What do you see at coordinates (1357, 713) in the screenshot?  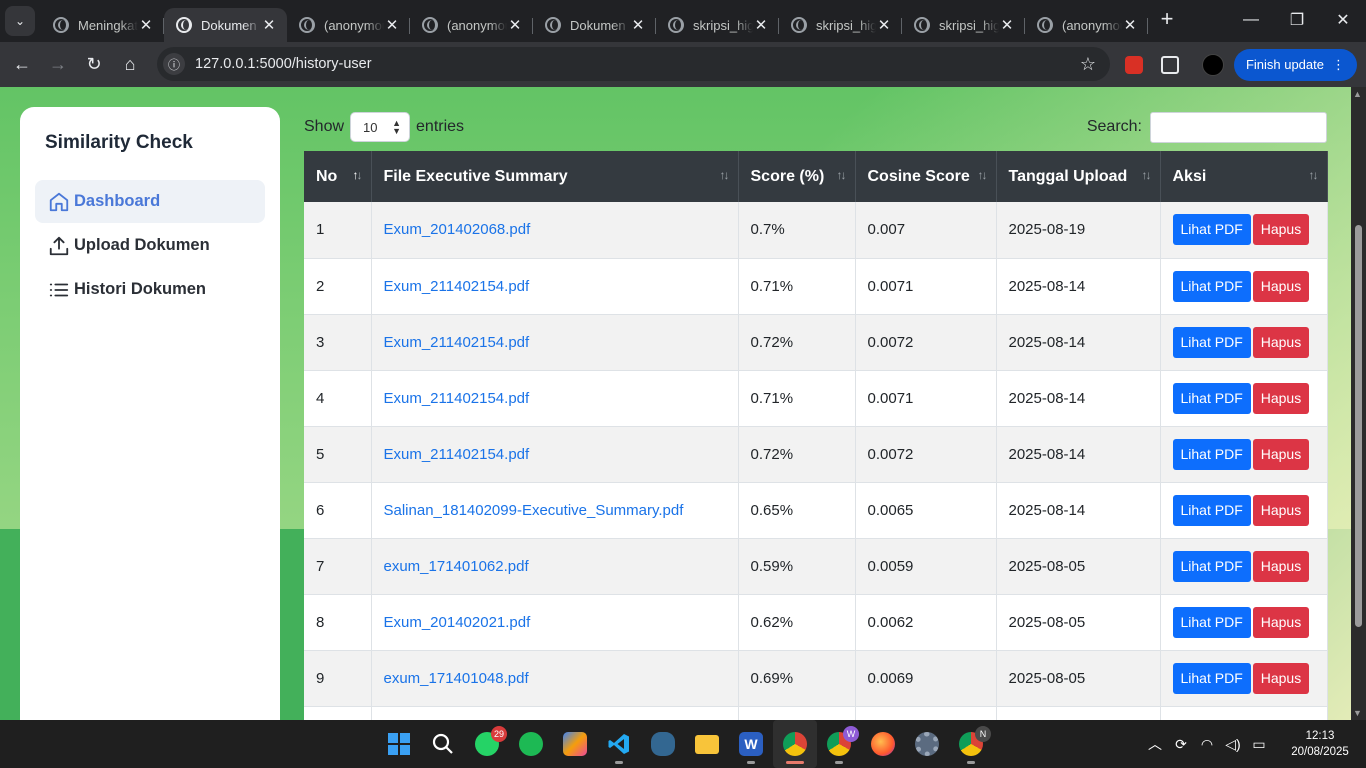 I see `scroll-down-icon: ▼` at bounding box center [1357, 713].